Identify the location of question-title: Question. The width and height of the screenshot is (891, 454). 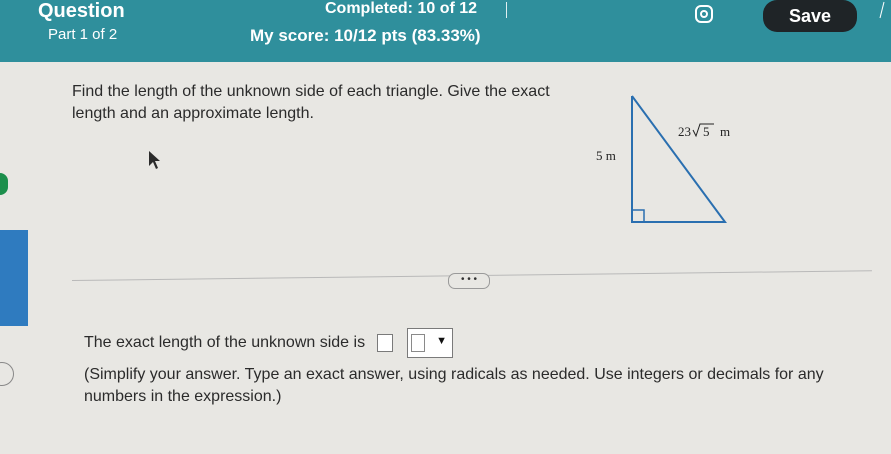
(81, 11).